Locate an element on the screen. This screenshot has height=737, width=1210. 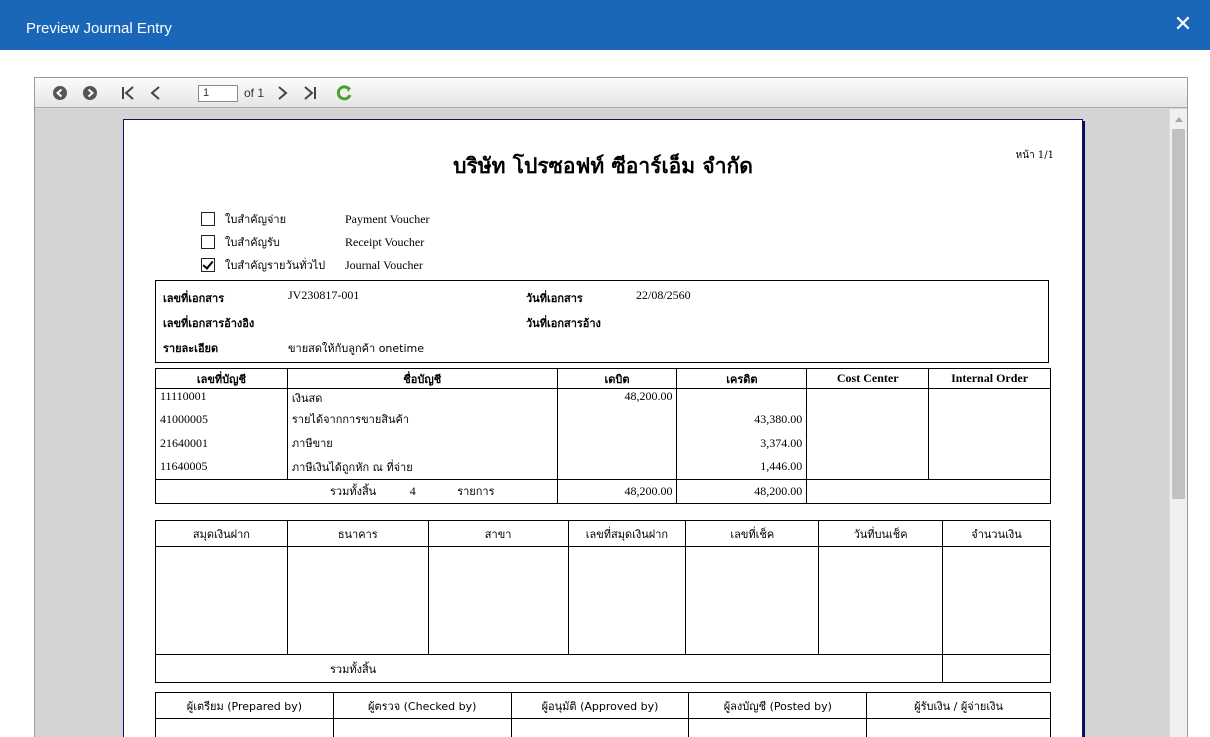
circle-left-icon is located at coordinates (60, 93).